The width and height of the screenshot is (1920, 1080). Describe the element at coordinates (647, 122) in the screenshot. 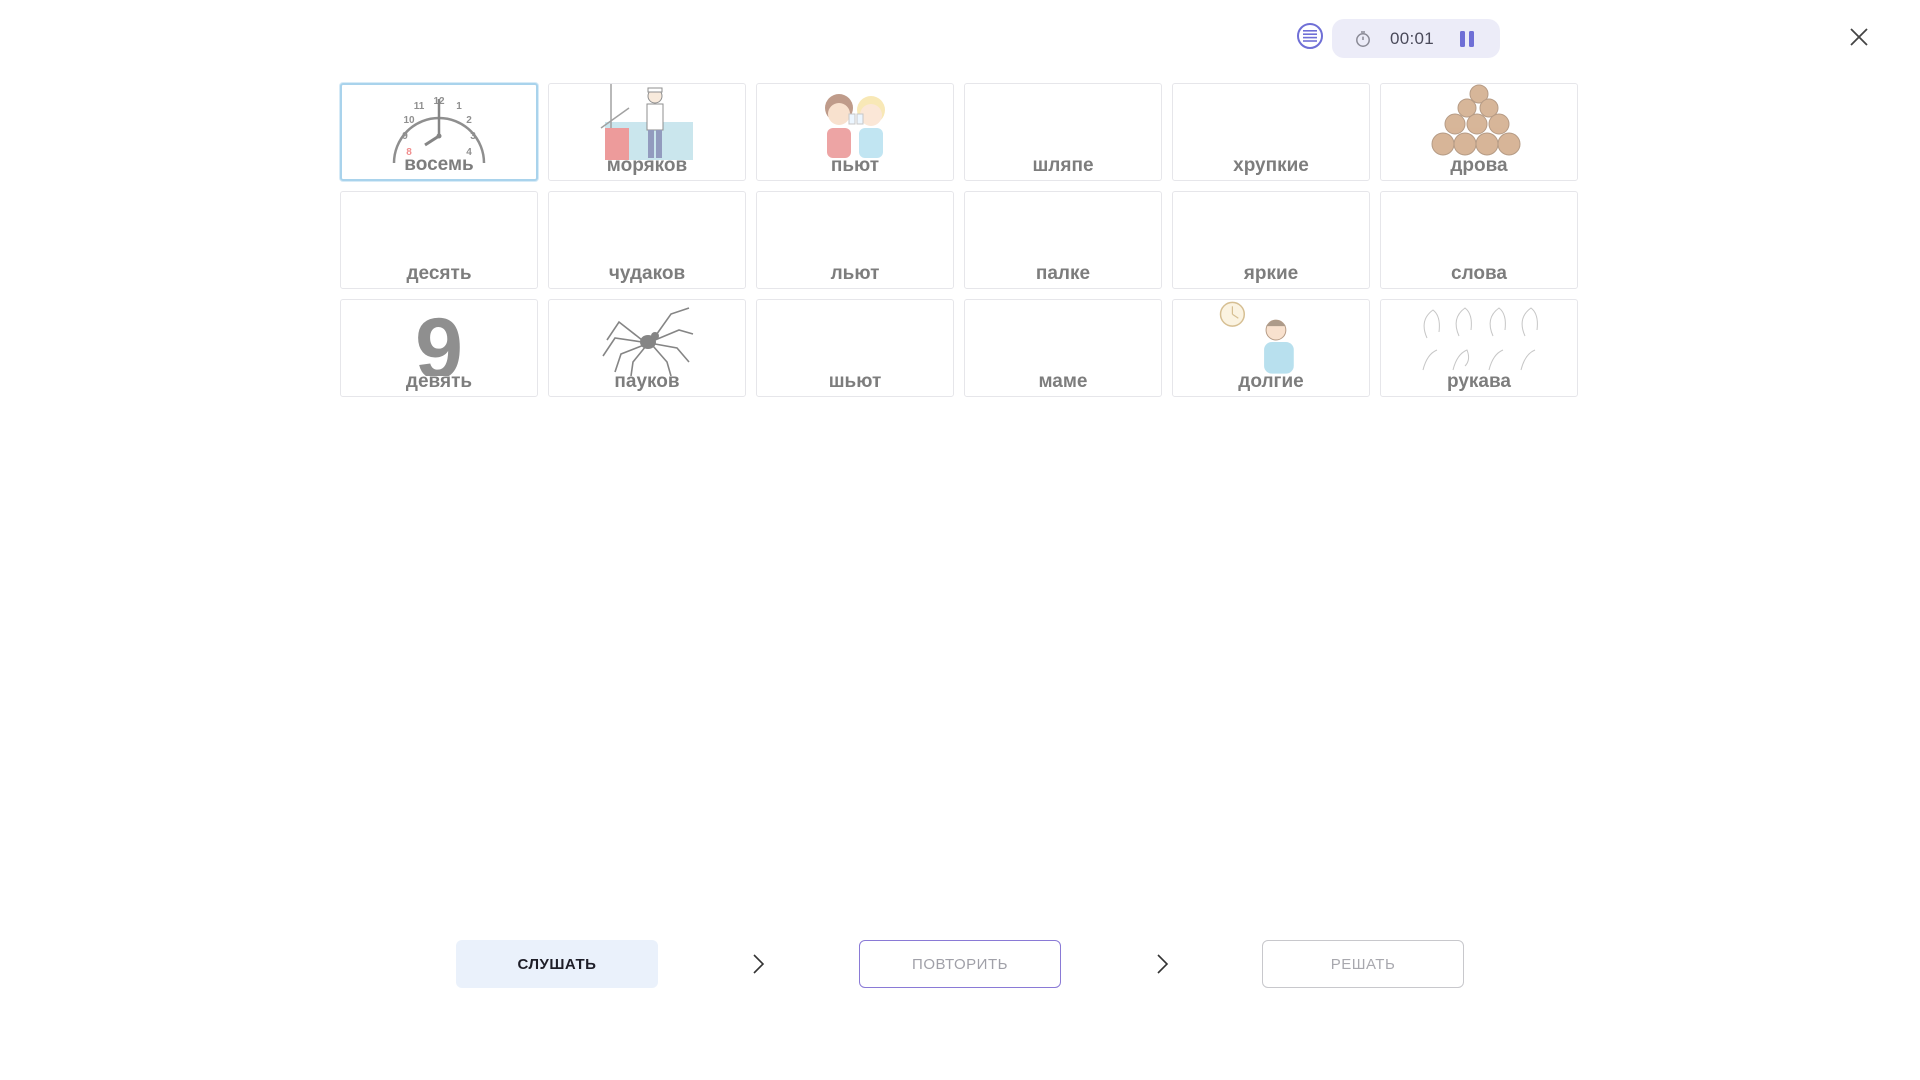

I see `sailor-icon` at that location.